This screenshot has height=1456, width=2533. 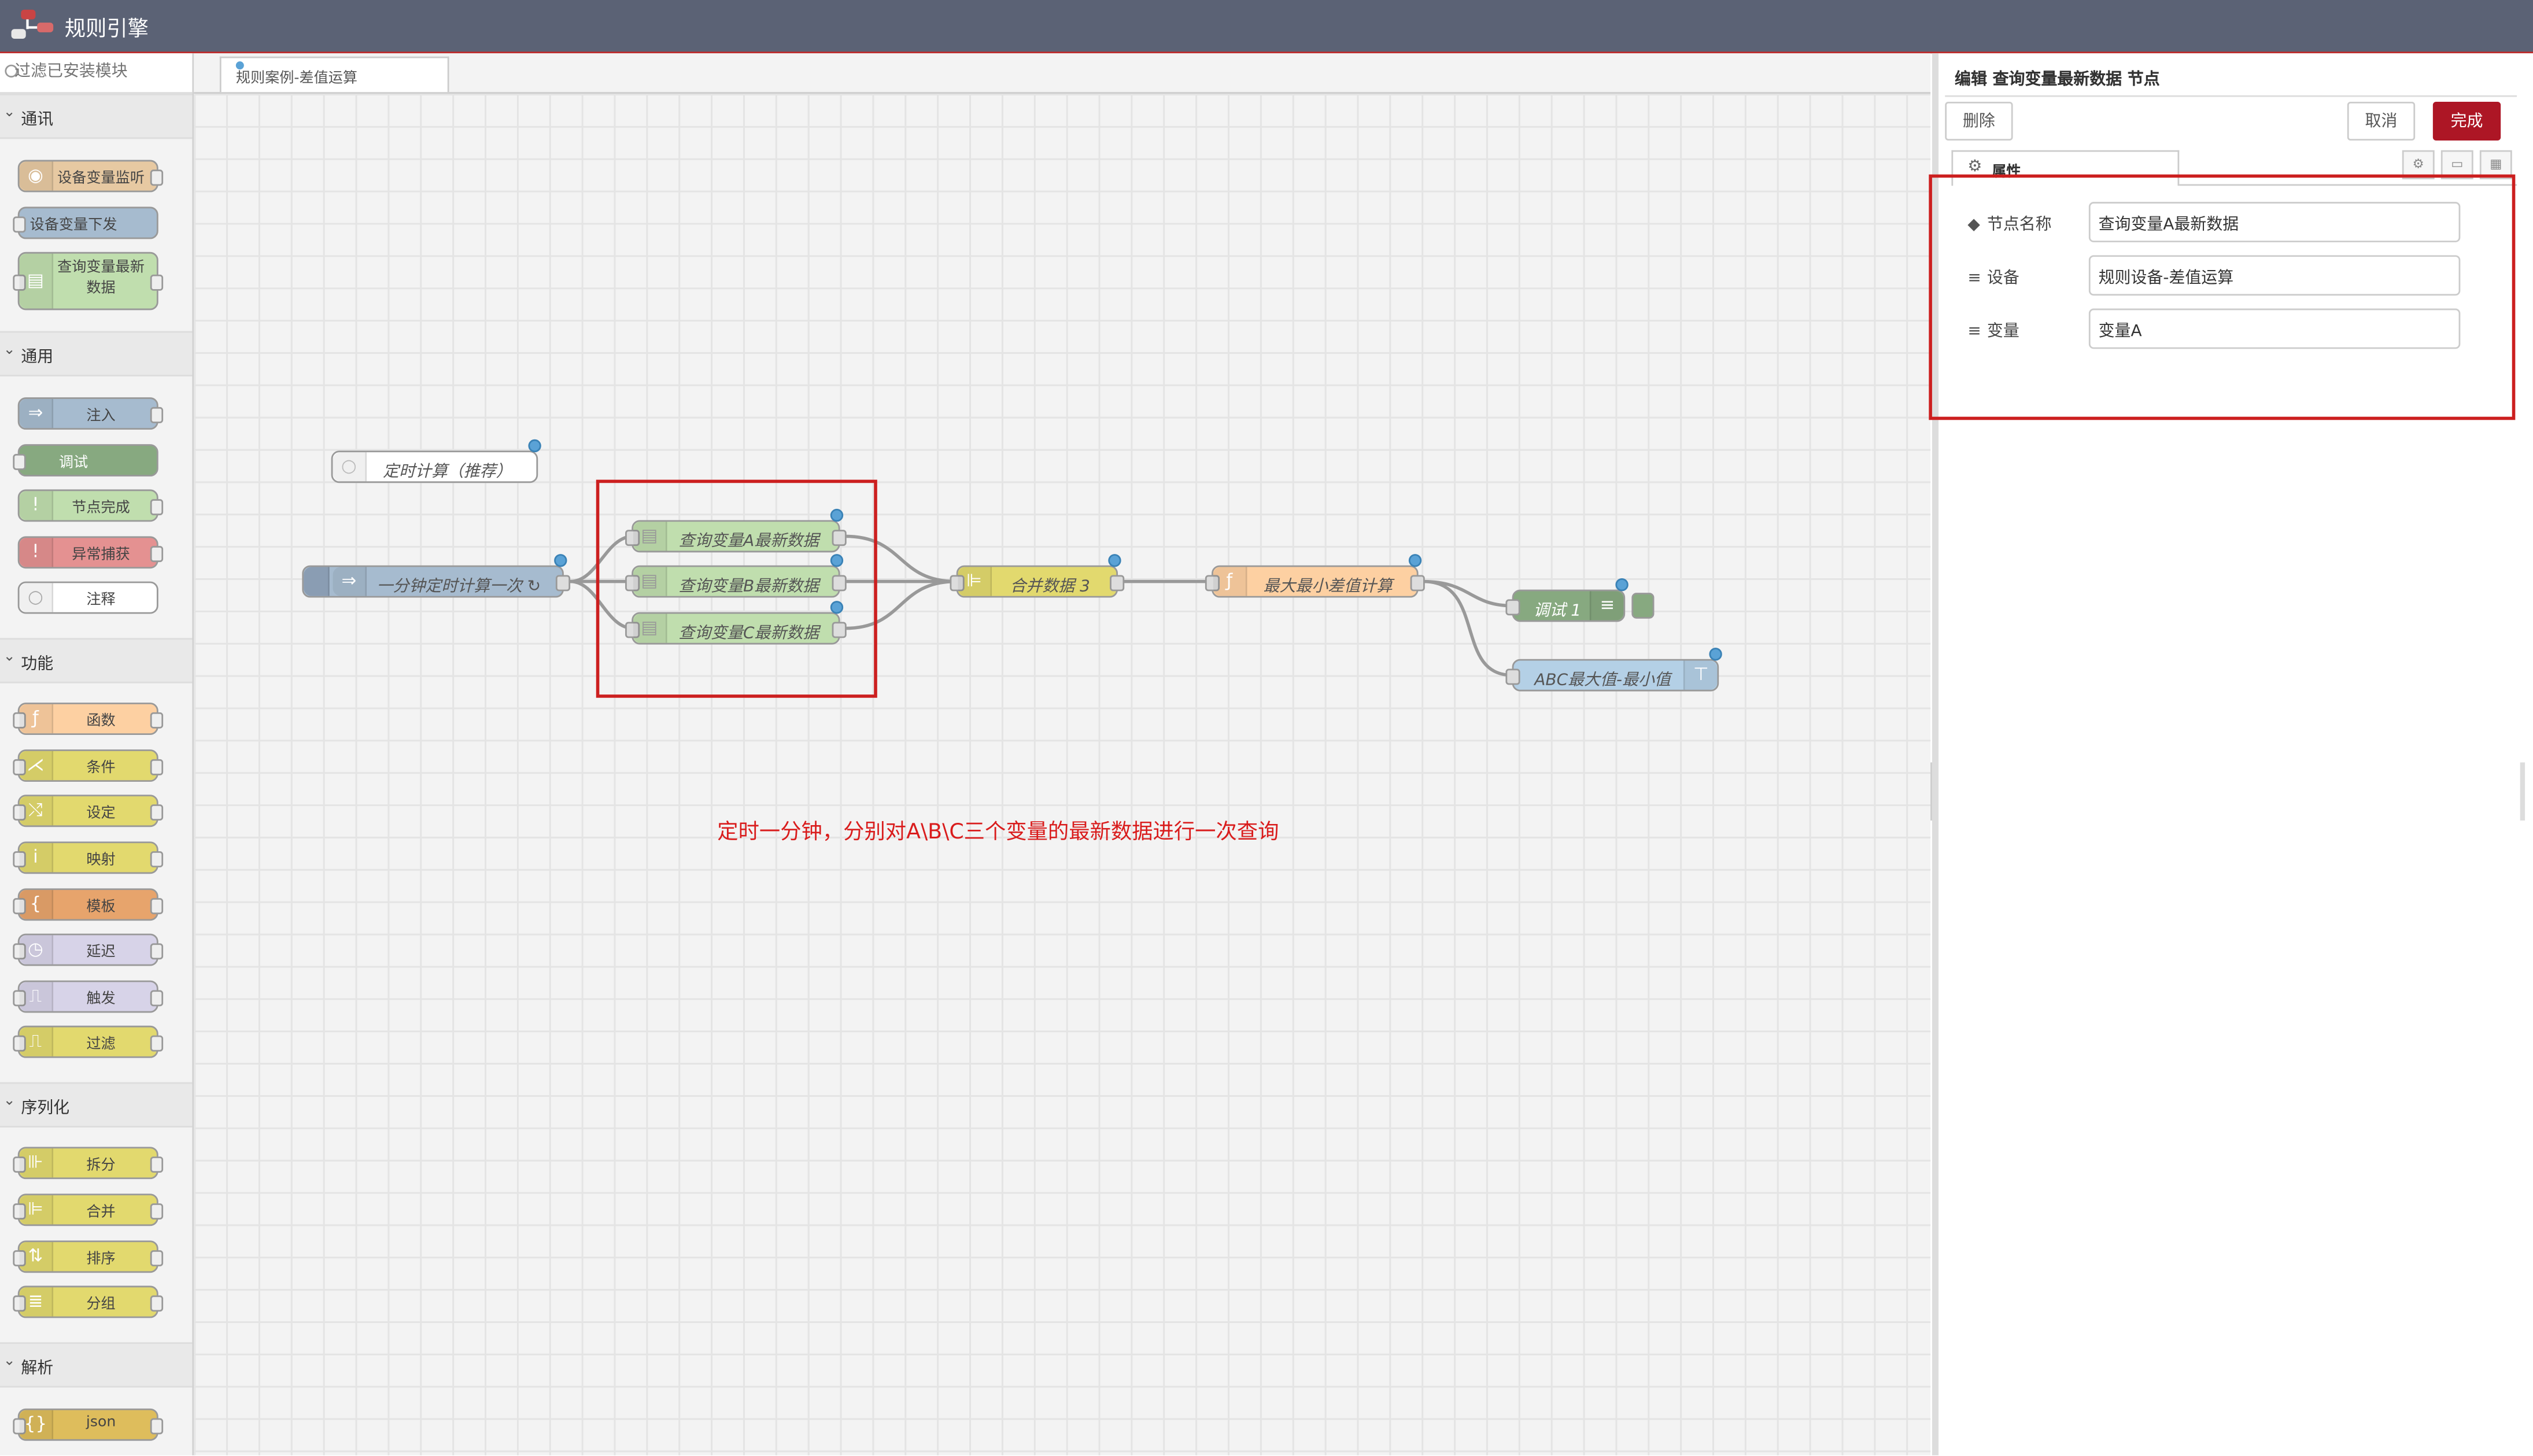 I want to click on palette-node-label: 映射, so click(x=101, y=861).